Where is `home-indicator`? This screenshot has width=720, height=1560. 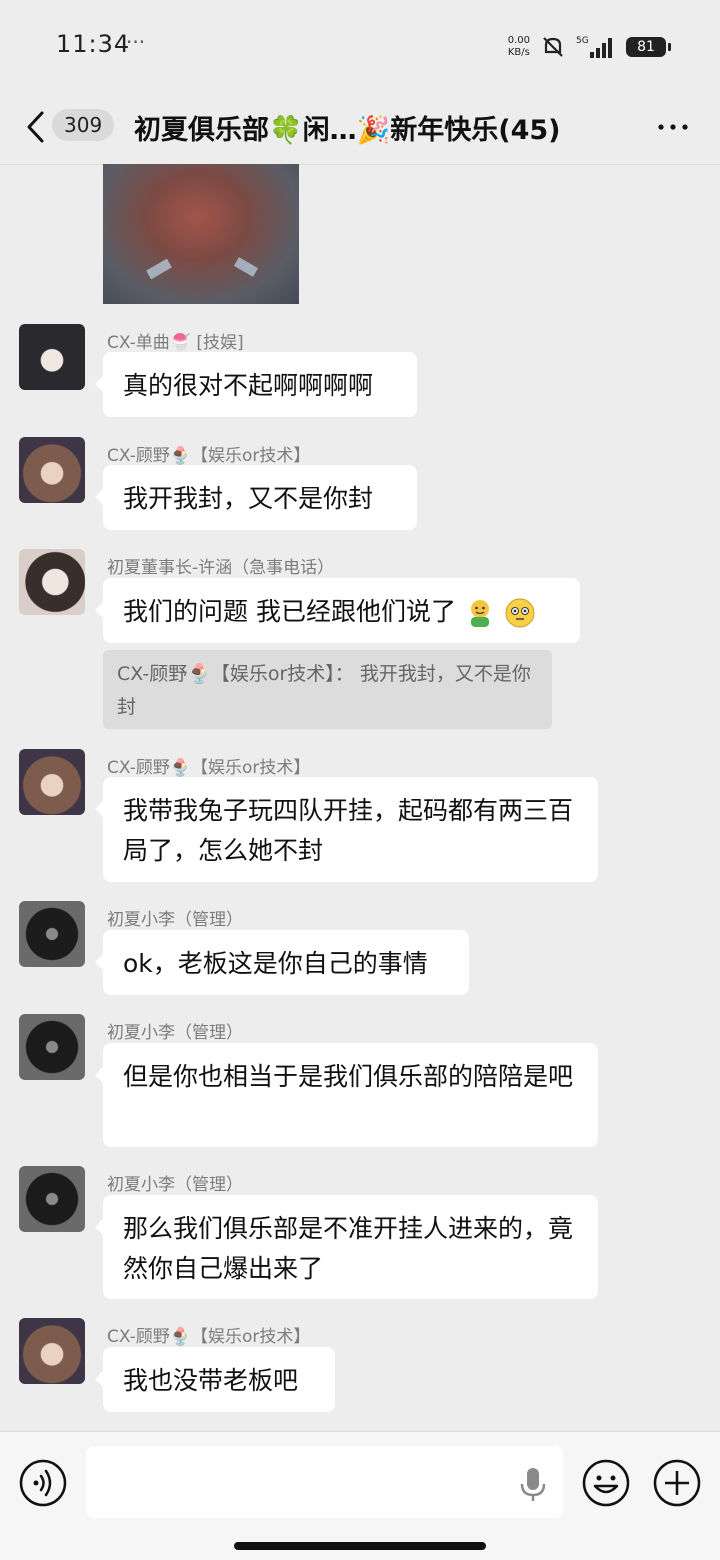
home-indicator is located at coordinates (360, 1546).